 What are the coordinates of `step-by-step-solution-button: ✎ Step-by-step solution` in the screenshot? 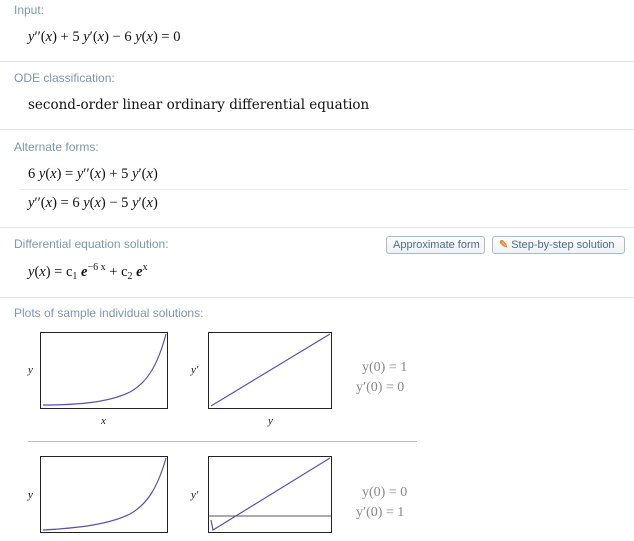 It's located at (558, 245).